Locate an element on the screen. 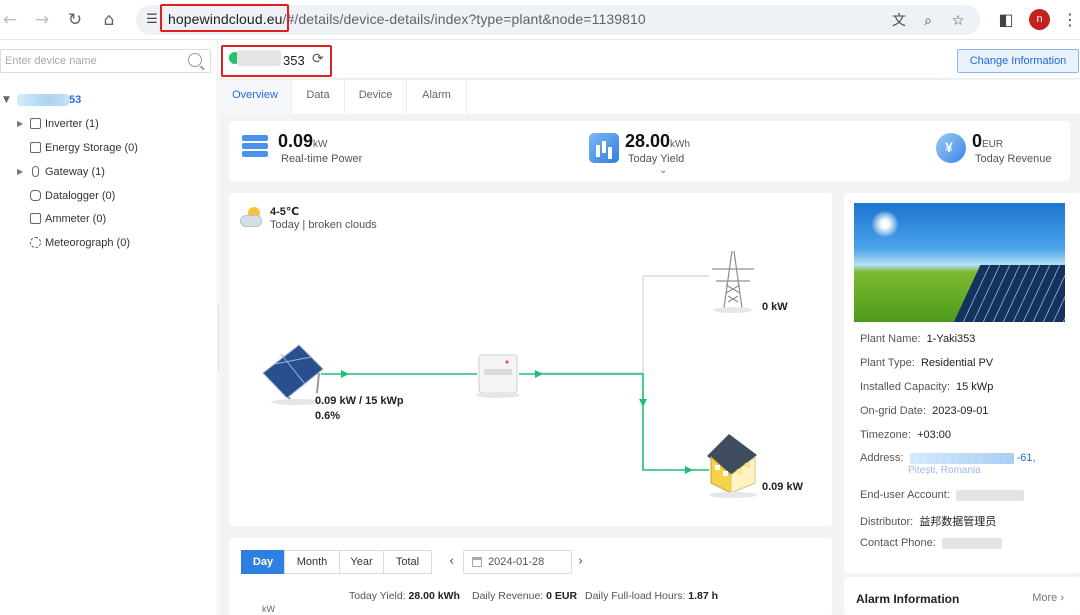 The width and height of the screenshot is (1080, 615). sidebar-item-label: Datalogger (0) is located at coordinates (80, 196).